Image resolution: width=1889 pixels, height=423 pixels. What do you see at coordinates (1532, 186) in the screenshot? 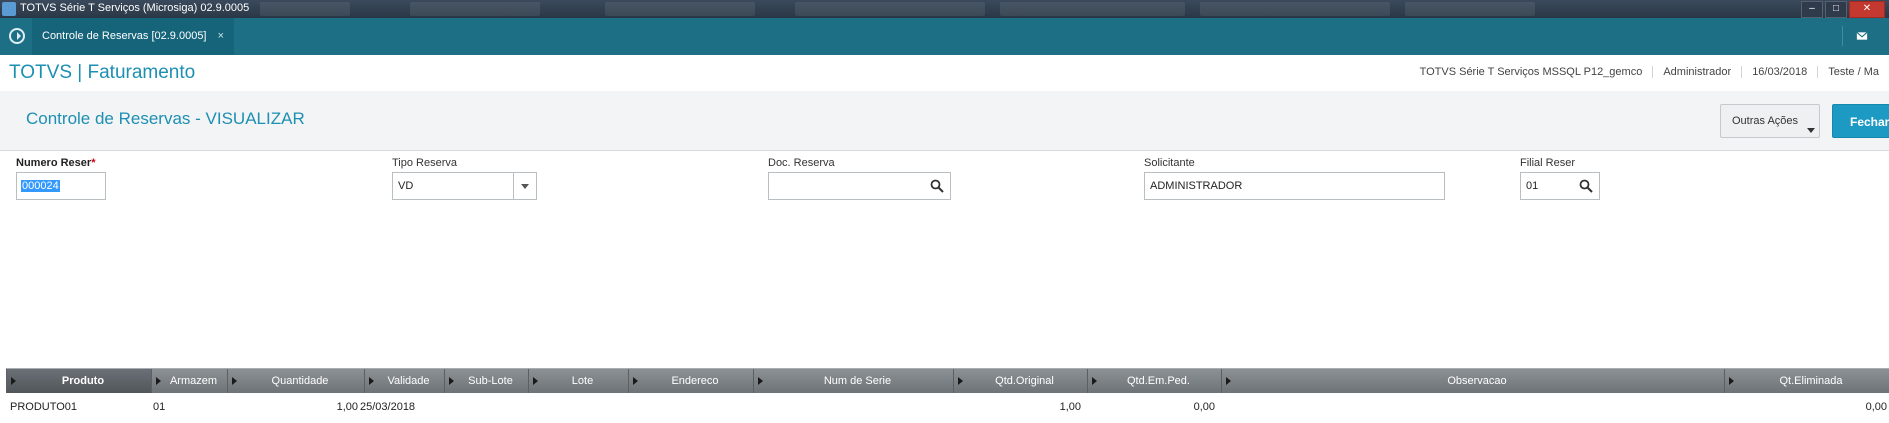
I see `filial-reserva-value: 01` at bounding box center [1532, 186].